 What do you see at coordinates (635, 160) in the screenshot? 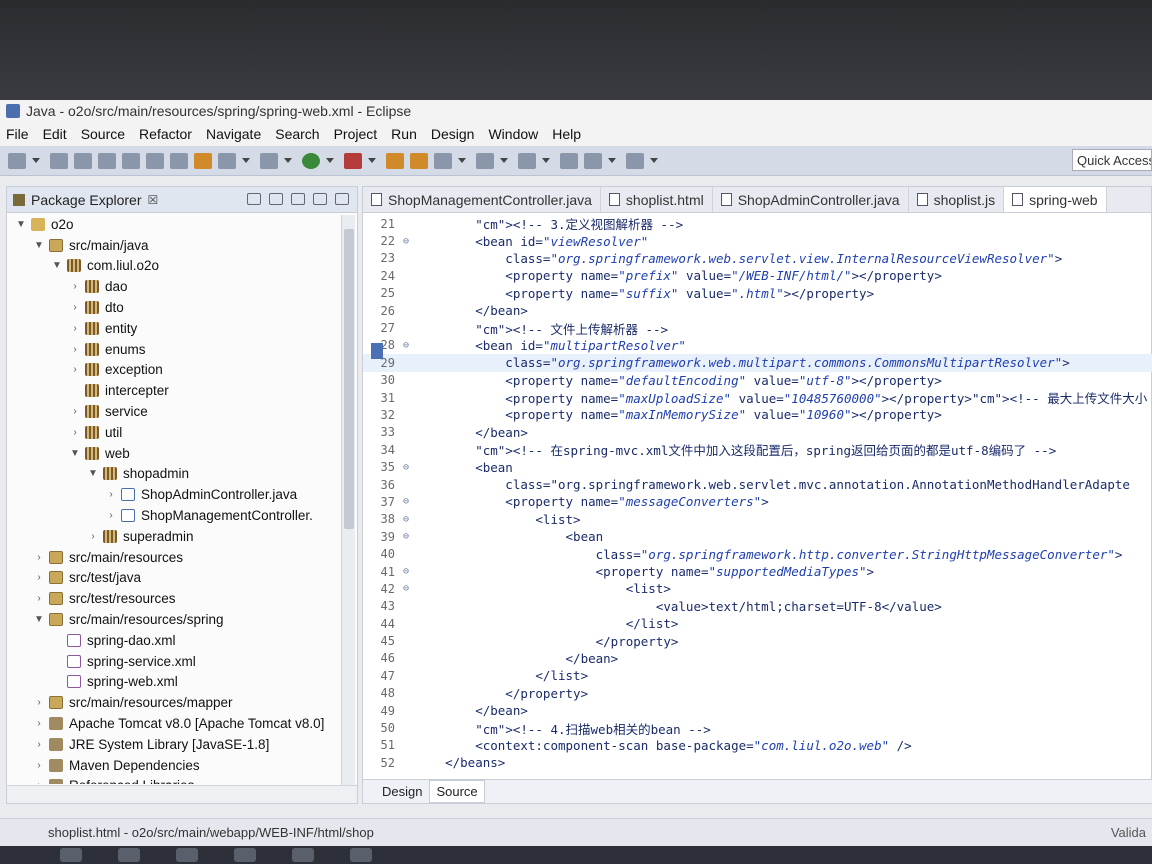
I see `forward-icon` at bounding box center [635, 160].